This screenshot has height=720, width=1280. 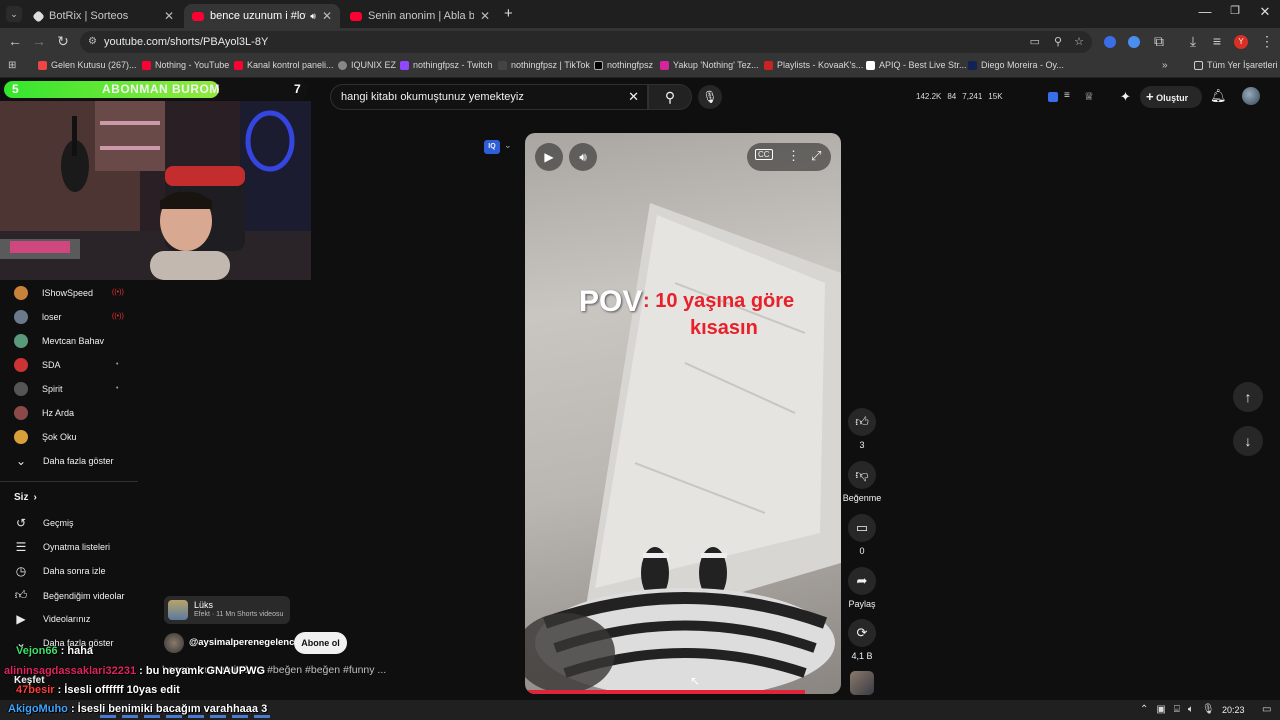 I want to click on effect-chip: Lüks Efekt · 11 Mn Shorts videosu, so click(x=227, y=610).